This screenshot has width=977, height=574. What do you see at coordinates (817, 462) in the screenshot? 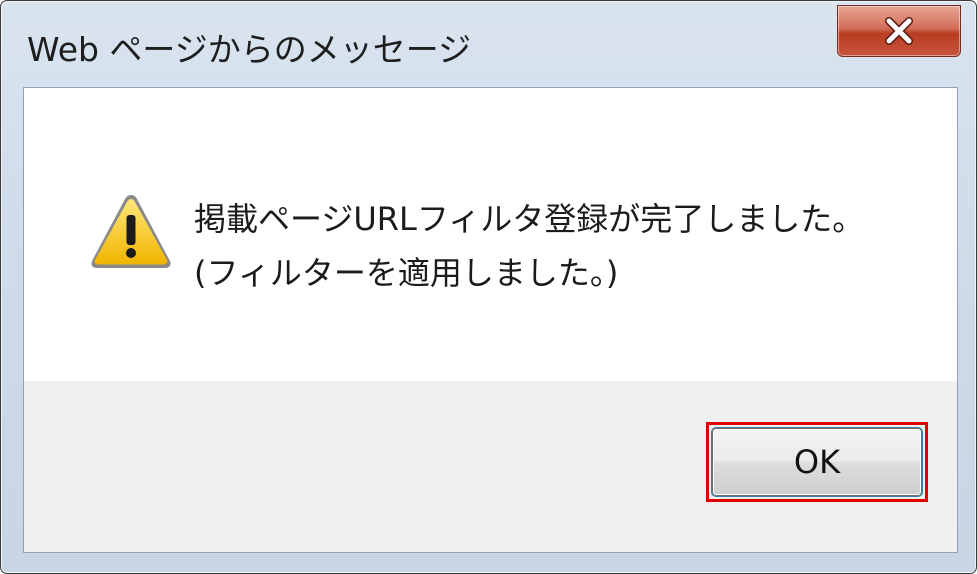
I see `ok-button: OK` at bounding box center [817, 462].